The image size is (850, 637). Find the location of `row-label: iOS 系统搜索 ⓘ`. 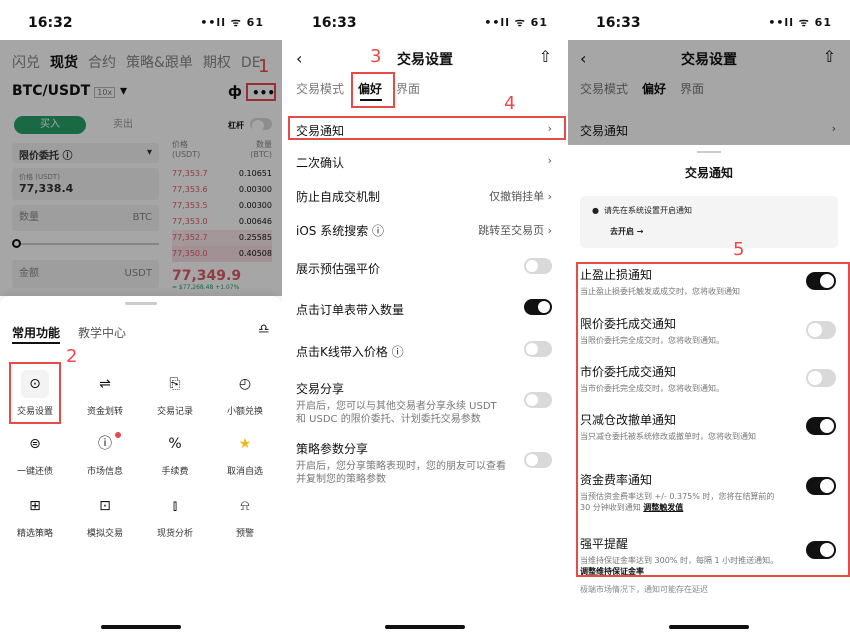

row-label: iOS 系统搜索 ⓘ is located at coordinates (340, 231).